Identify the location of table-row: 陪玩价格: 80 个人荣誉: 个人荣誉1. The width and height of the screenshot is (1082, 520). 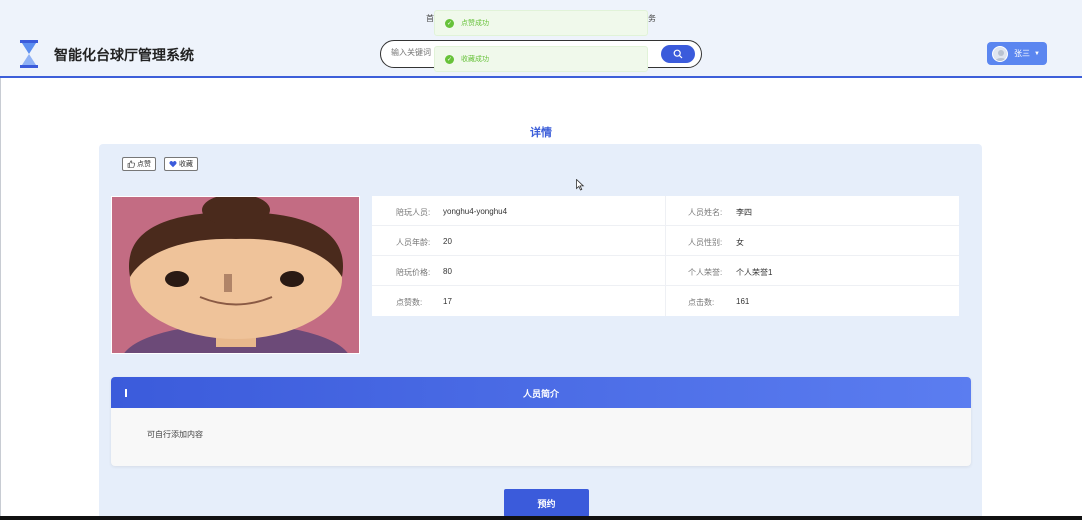
(665, 271).